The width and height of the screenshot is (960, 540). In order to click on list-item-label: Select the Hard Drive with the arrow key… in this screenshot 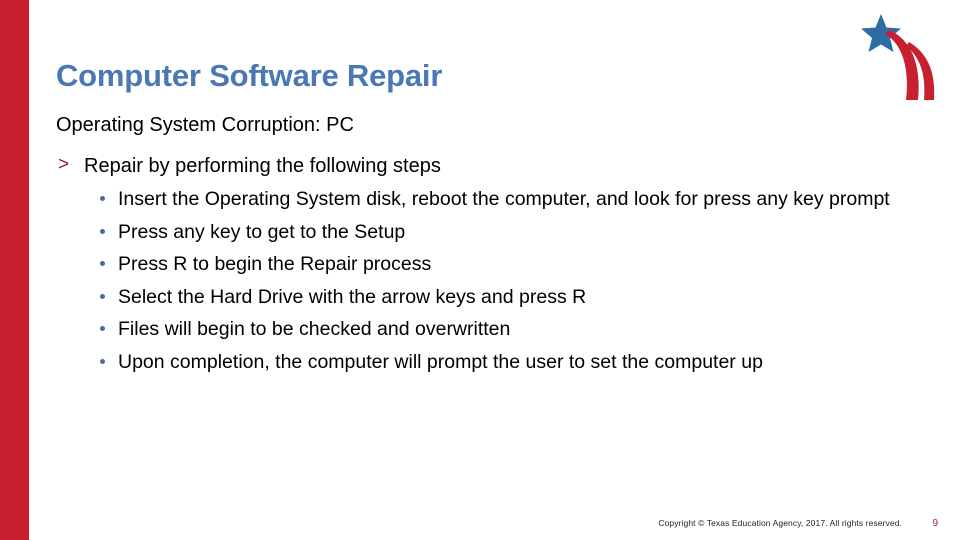, I will do `click(352, 296)`.